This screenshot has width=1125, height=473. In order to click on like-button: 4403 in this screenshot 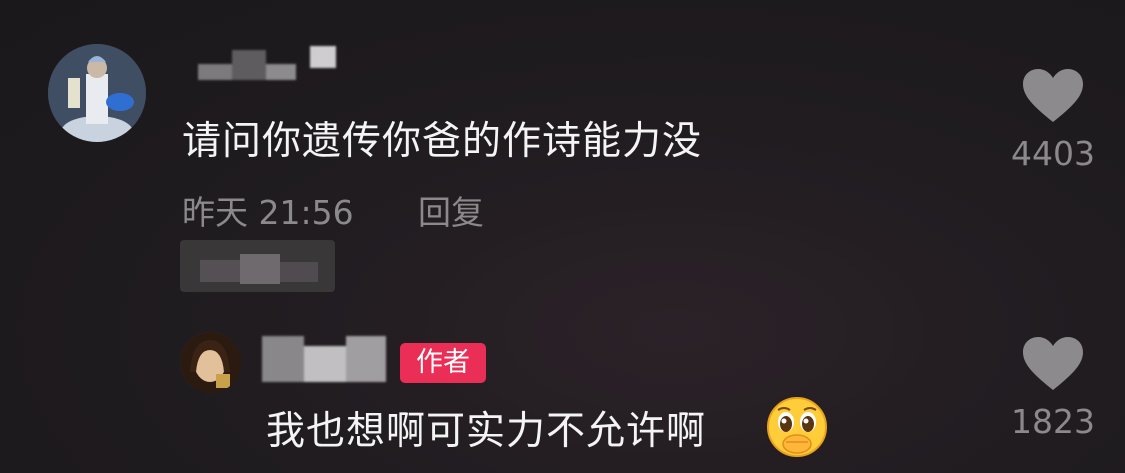, I will do `click(1053, 120)`.